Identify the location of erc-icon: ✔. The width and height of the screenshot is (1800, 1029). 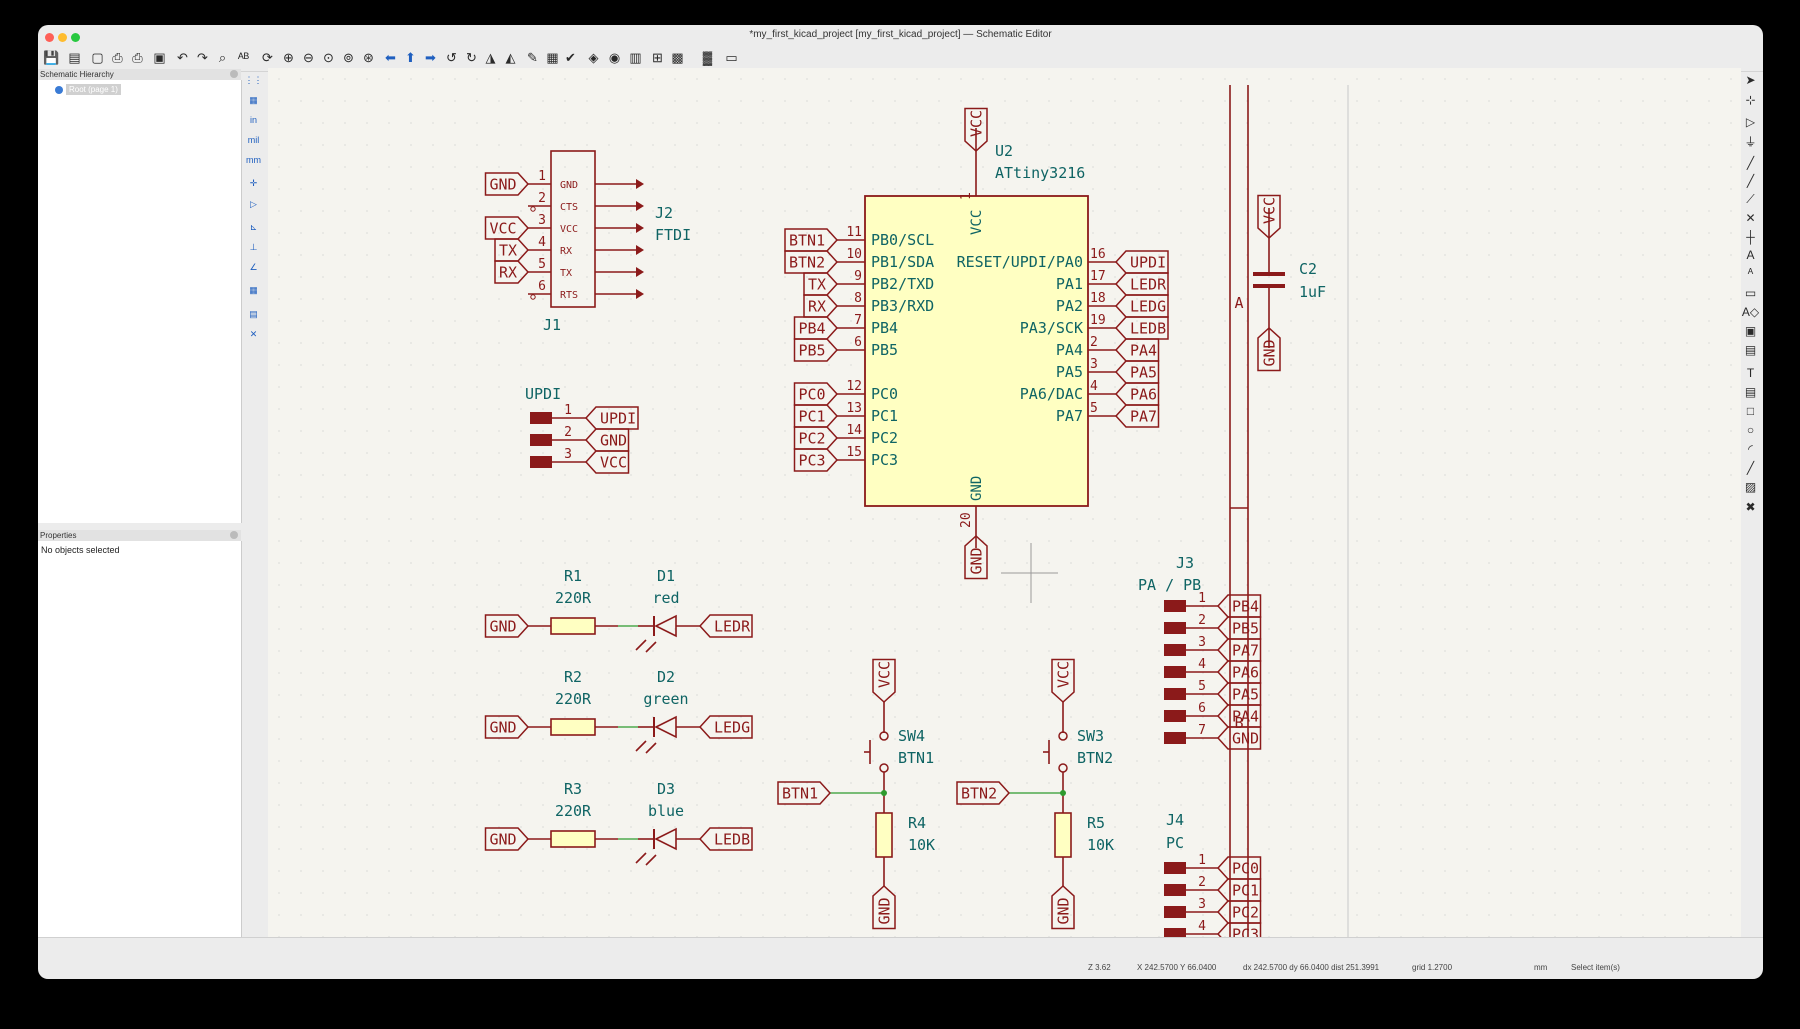
(570, 57).